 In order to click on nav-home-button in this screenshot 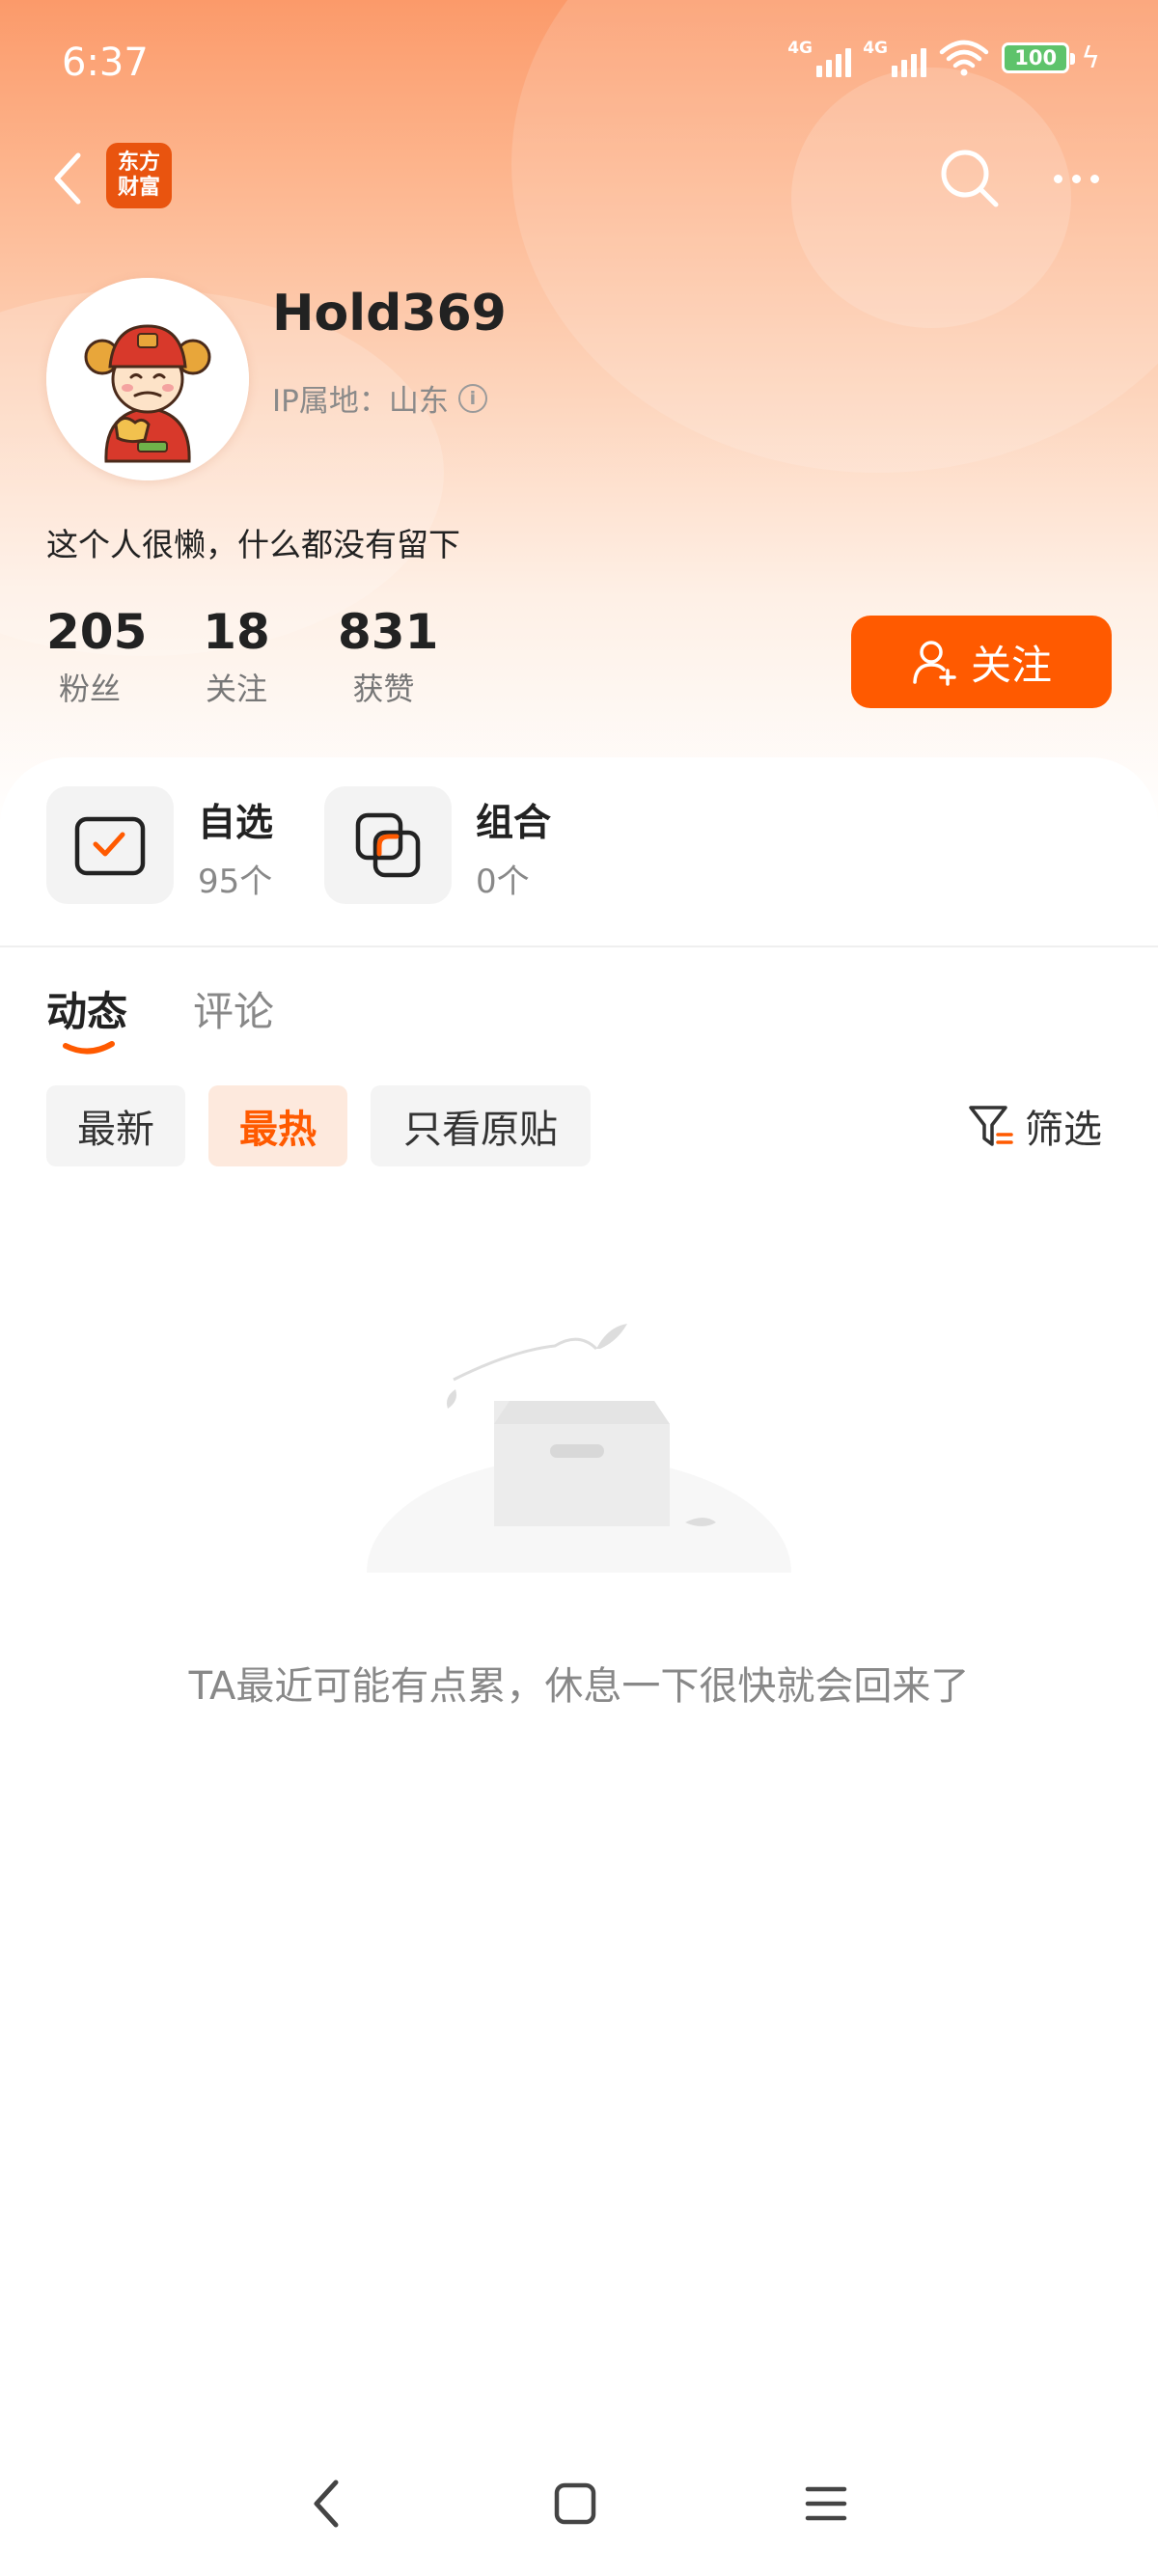, I will do `click(575, 2503)`.